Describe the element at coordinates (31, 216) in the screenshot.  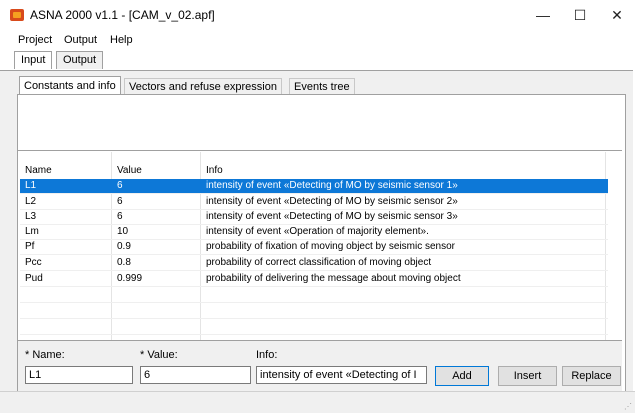
I see `cell-name: L3` at that location.